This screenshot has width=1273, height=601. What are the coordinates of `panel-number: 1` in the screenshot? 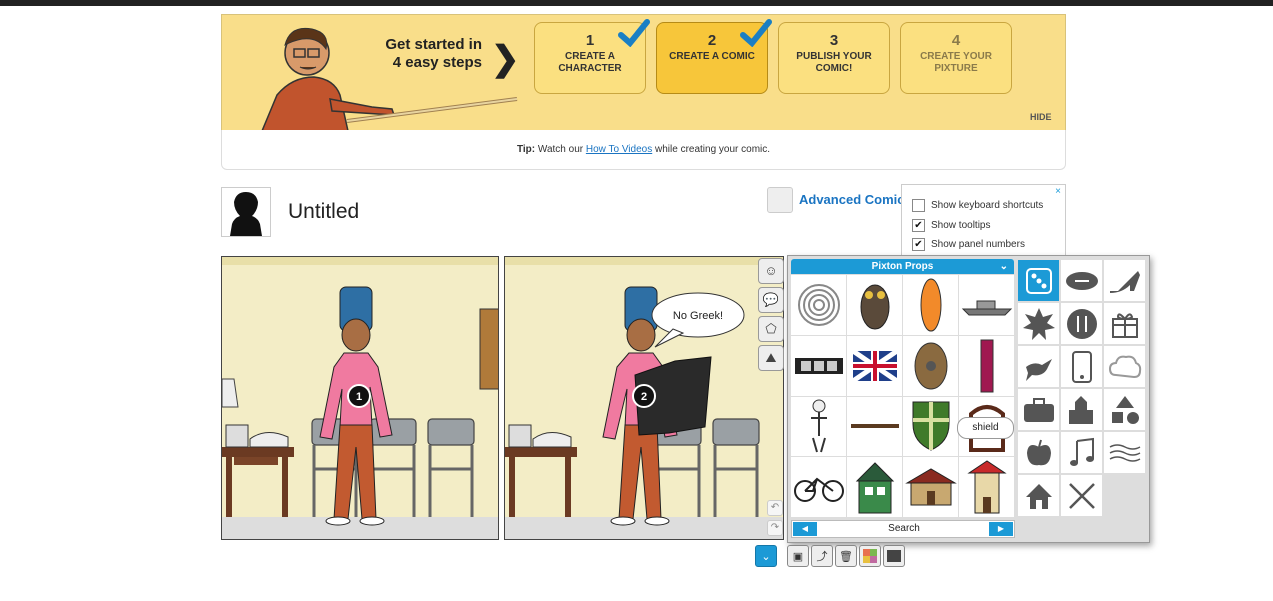 It's located at (359, 397).